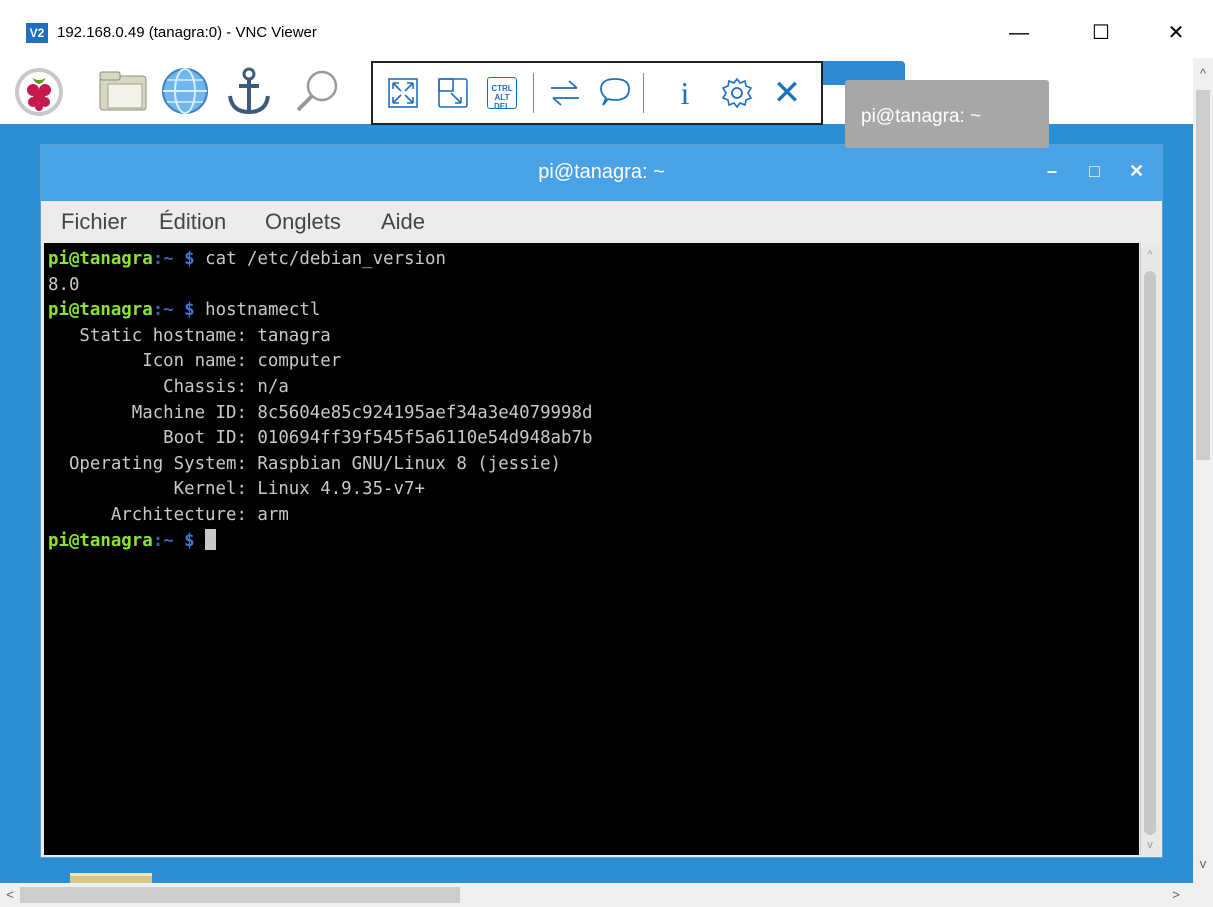 The height and width of the screenshot is (907, 1213). What do you see at coordinates (593, 490) in the screenshot?
I see `terminal-line: Kernel: Linux 4.9.35-v7+` at bounding box center [593, 490].